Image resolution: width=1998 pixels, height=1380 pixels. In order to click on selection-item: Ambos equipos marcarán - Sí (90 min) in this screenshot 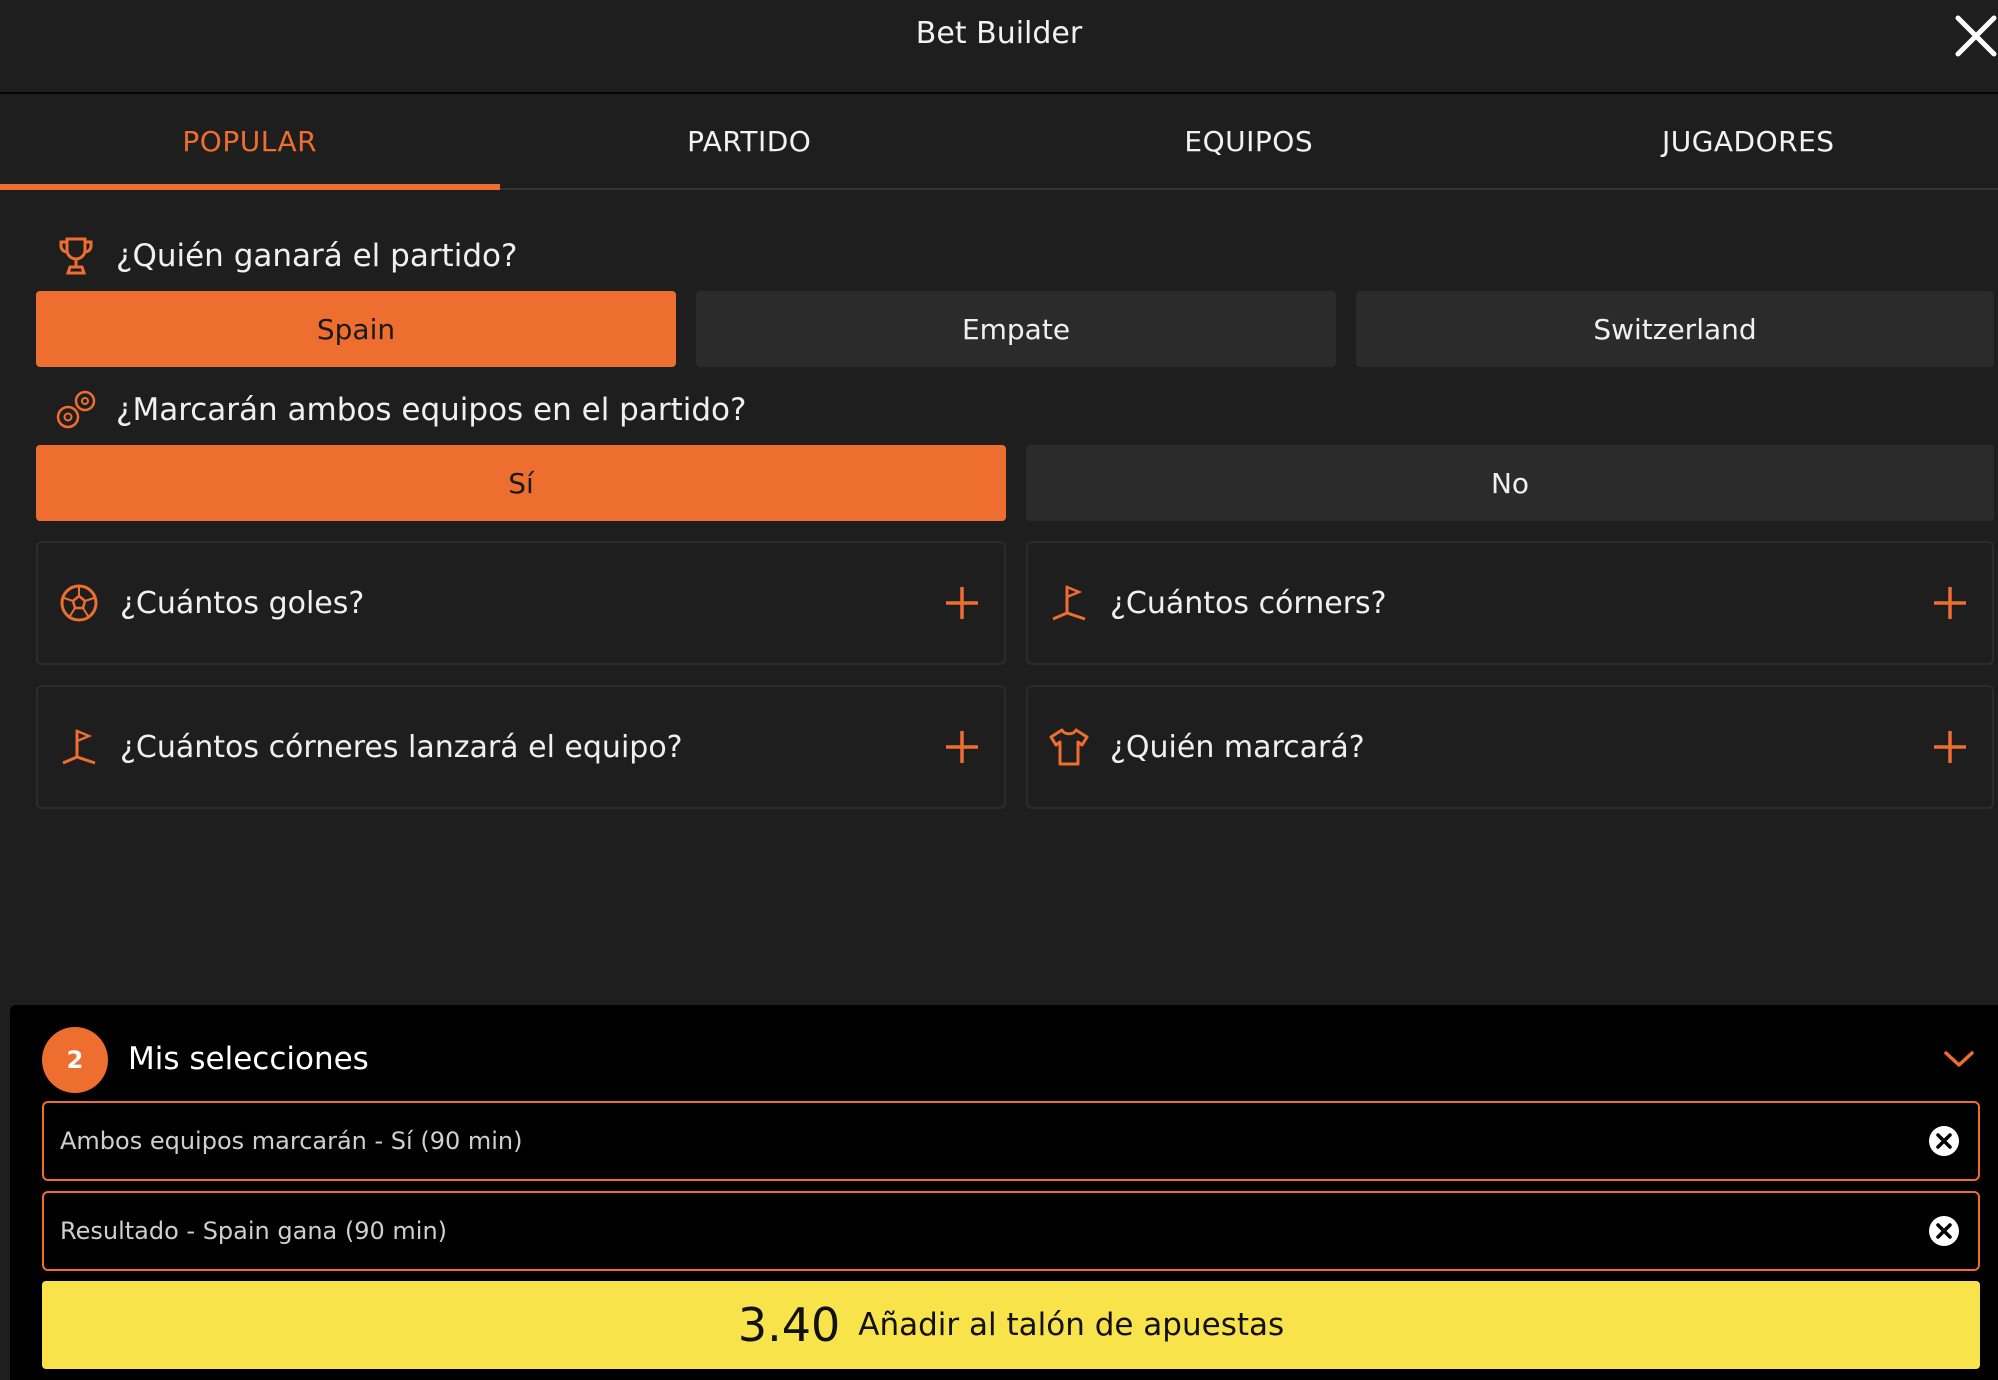, I will do `click(1011, 1141)`.